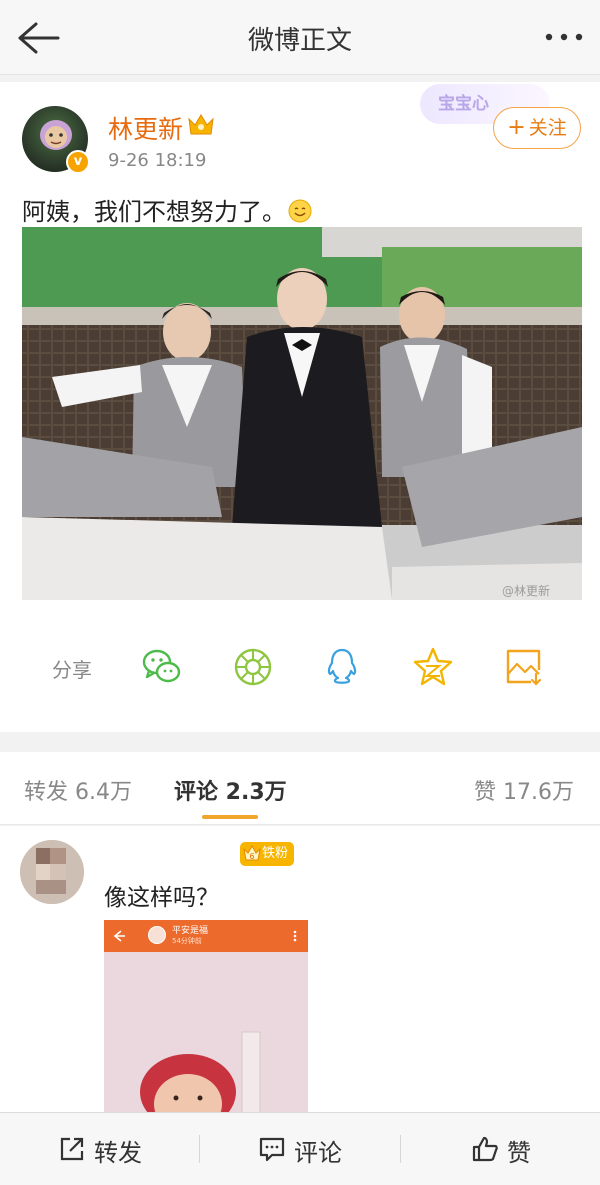 This screenshot has width=600, height=1185. I want to click on follow-label: 关注, so click(547, 128).